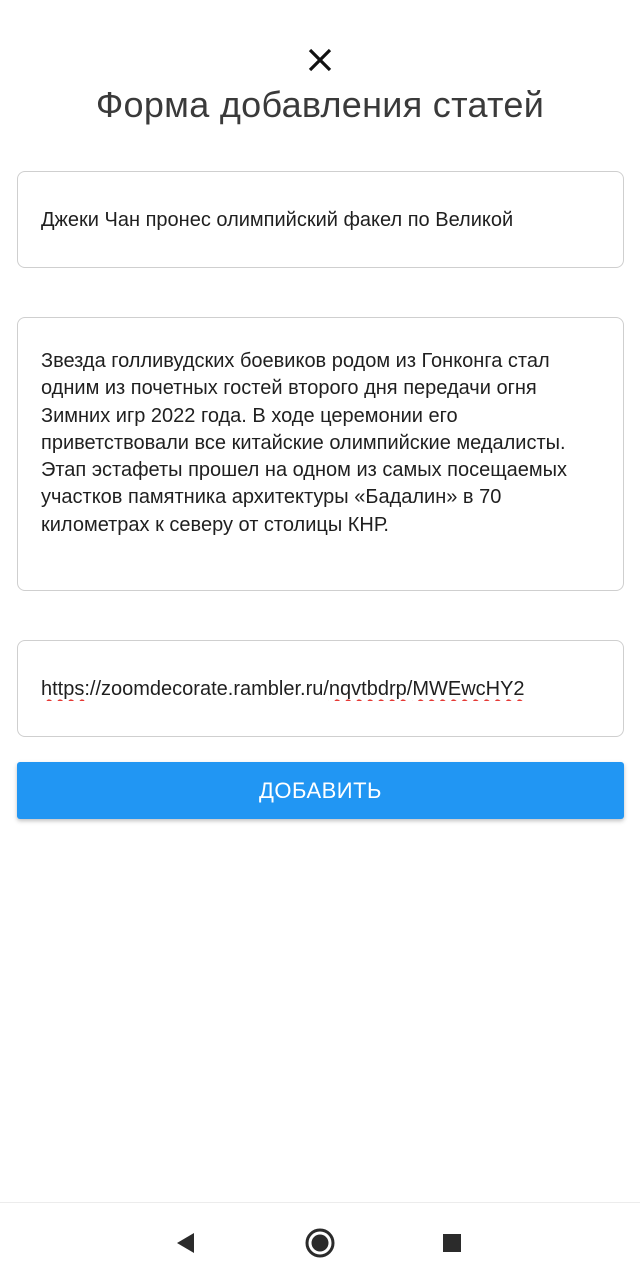 Image resolution: width=640 pixels, height=1280 pixels. I want to click on close-button, so click(320, 60).